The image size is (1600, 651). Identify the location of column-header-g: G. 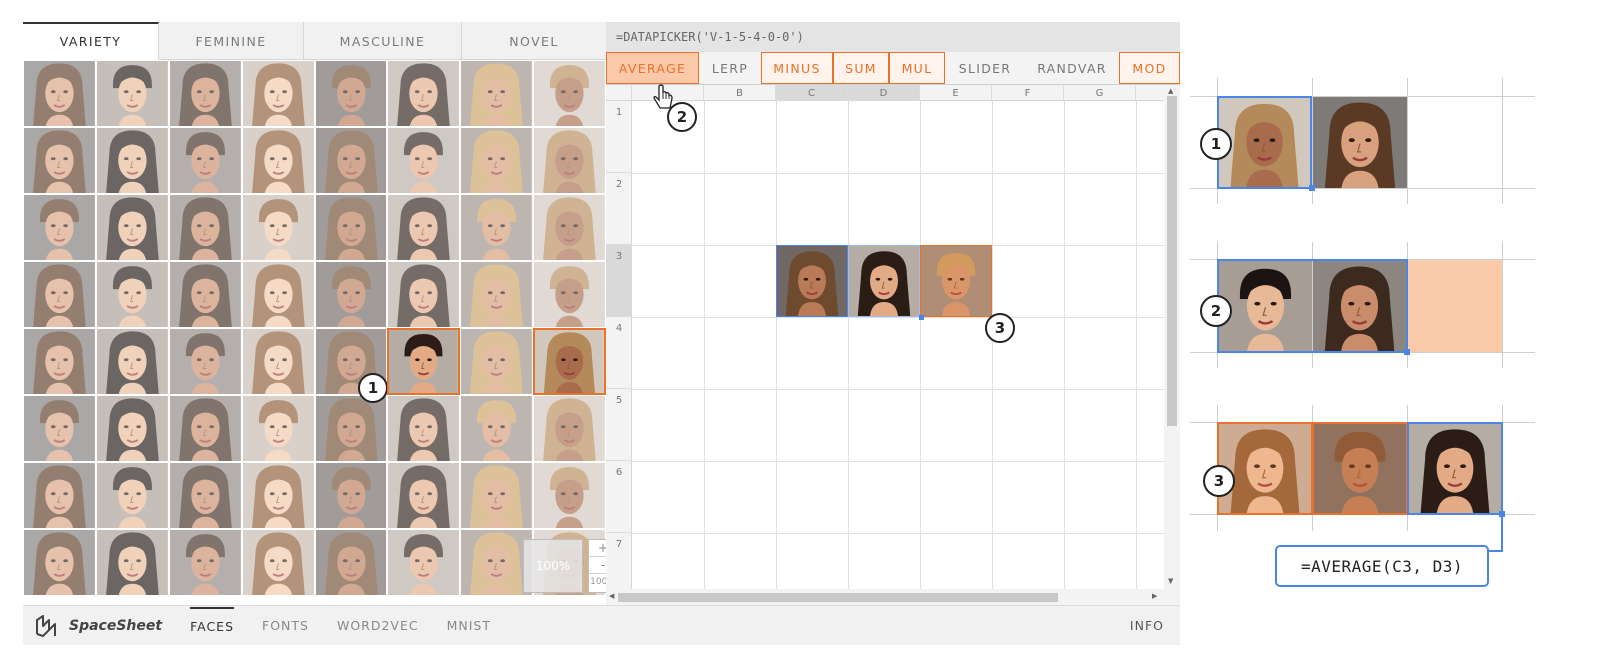
(1100, 93).